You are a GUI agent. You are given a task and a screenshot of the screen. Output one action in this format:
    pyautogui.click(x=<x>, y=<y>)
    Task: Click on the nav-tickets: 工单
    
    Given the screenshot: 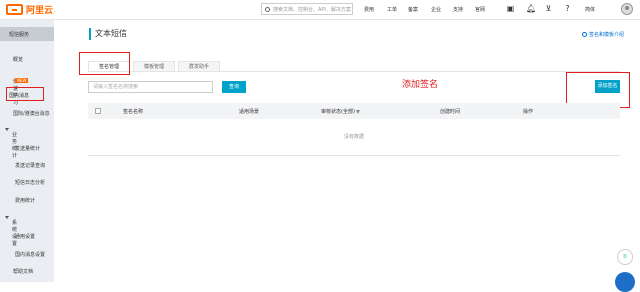 What is the action you would take?
    pyautogui.click(x=392, y=9)
    